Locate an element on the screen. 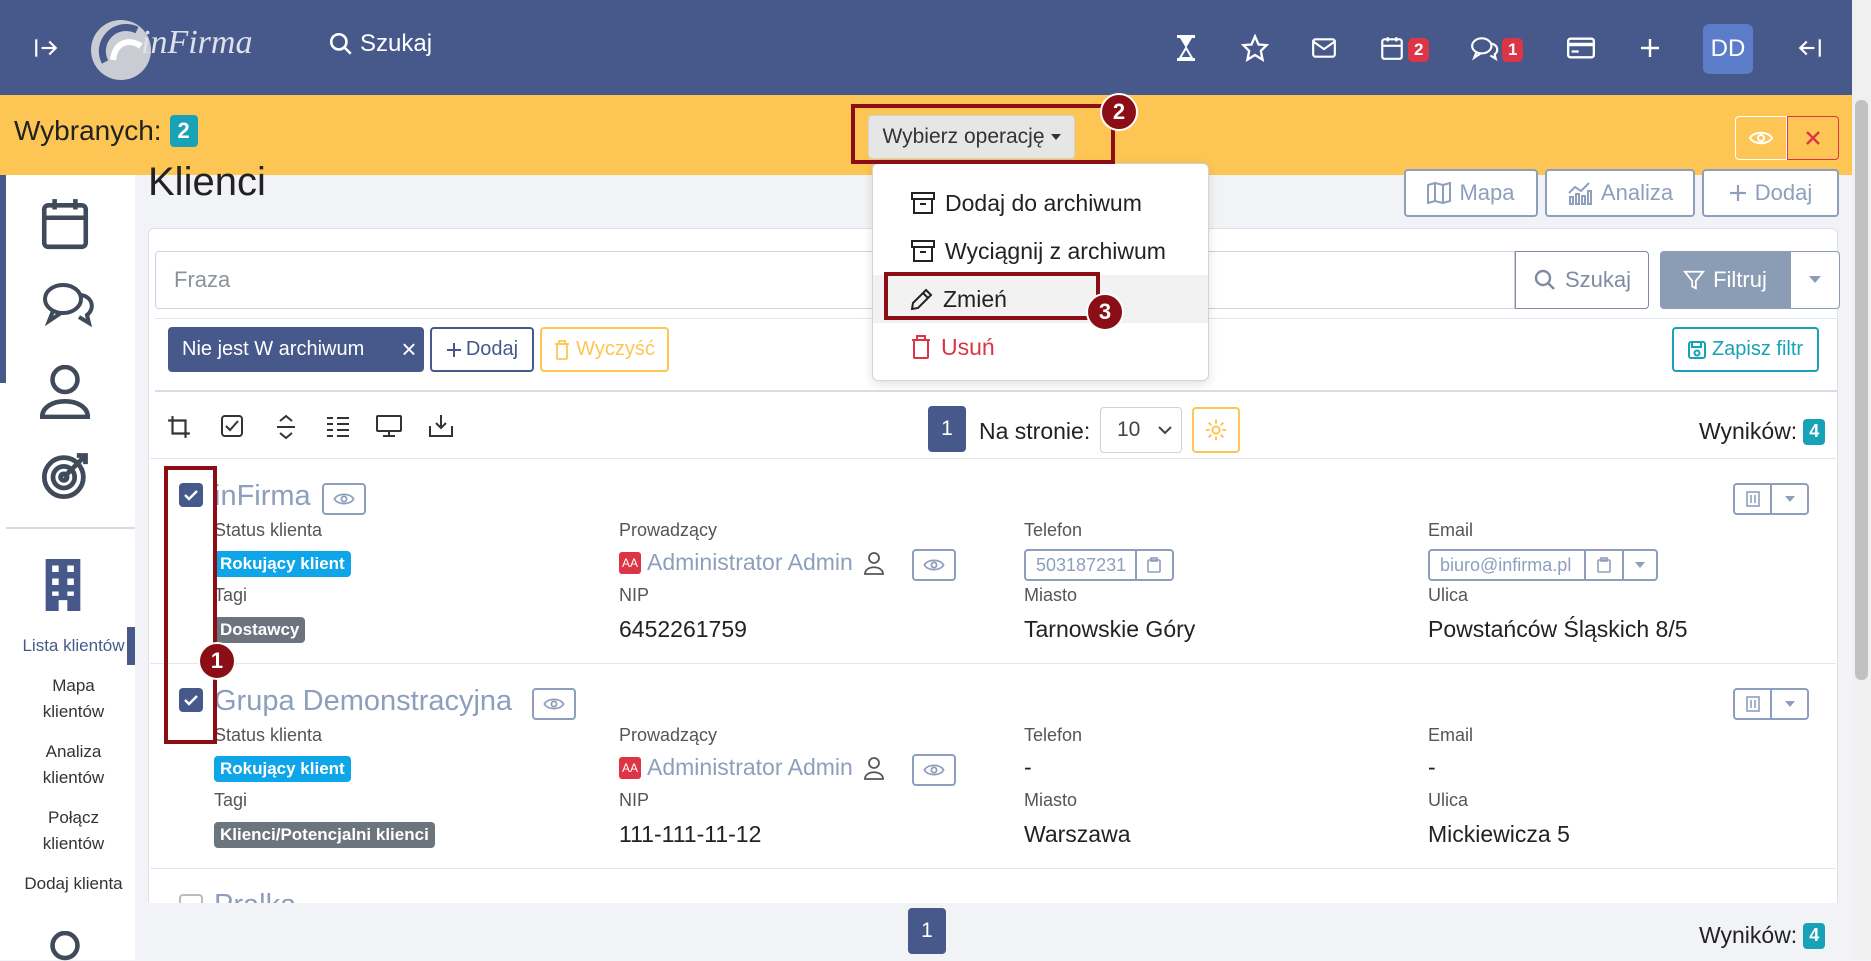  per-page-value: 10 is located at coordinates (1129, 429).